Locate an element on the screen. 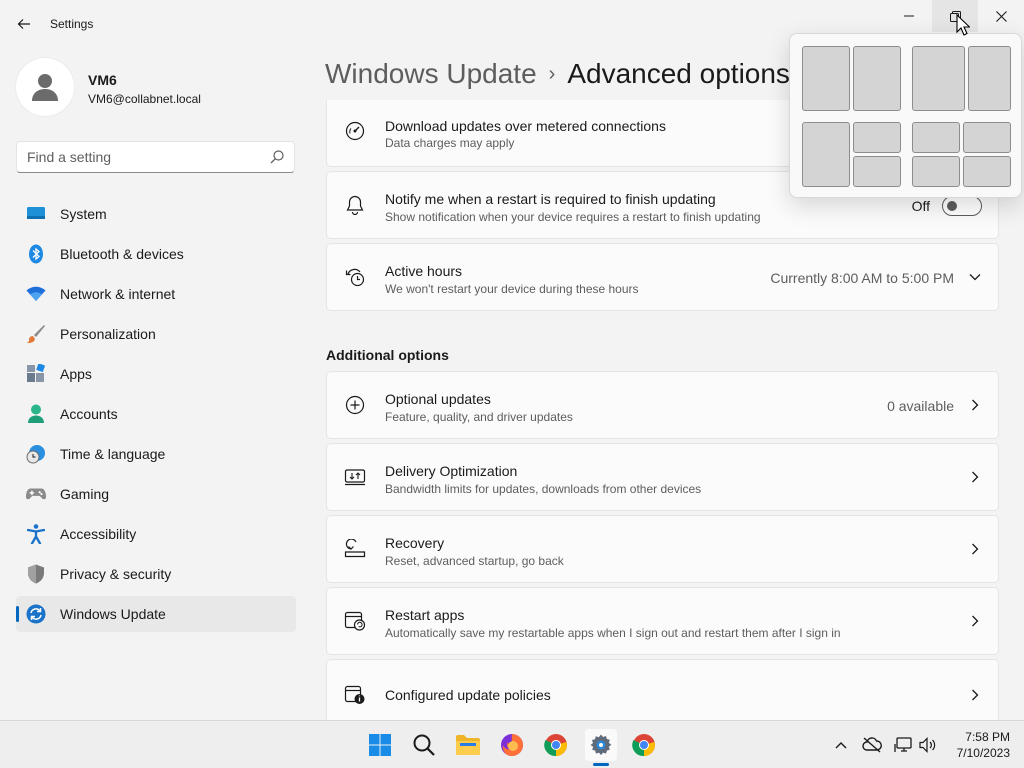 The image size is (1024, 768). close-button is located at coordinates (1001, 16).